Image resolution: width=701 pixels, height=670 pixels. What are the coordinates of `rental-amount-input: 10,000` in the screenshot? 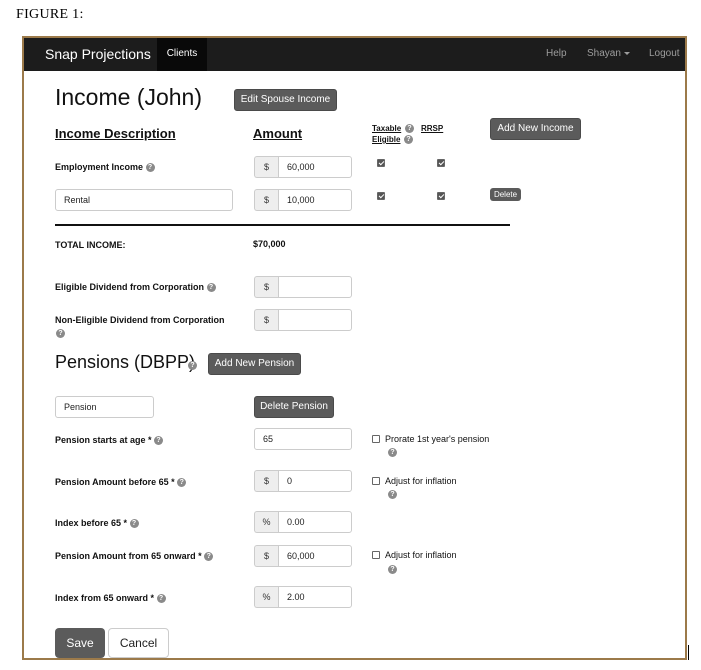 It's located at (315, 200).